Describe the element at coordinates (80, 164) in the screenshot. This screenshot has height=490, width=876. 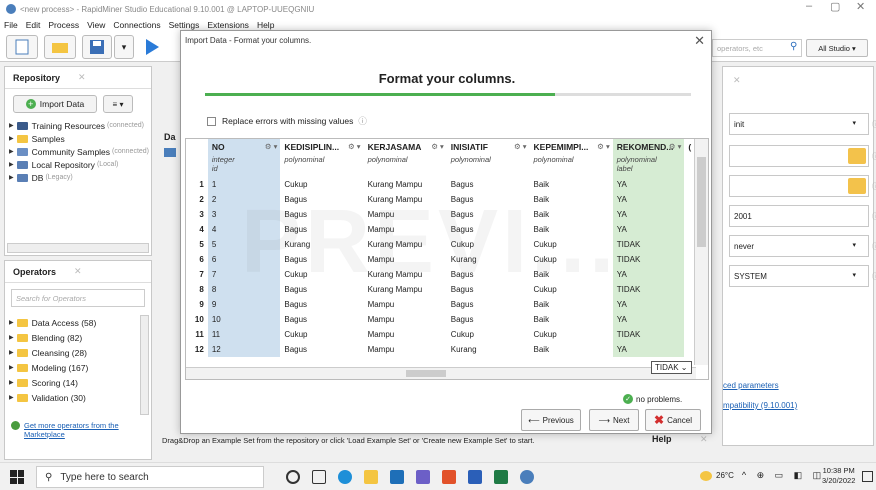
I see `repo-item-local-repository: ▶ Local Repository (Local)` at that location.